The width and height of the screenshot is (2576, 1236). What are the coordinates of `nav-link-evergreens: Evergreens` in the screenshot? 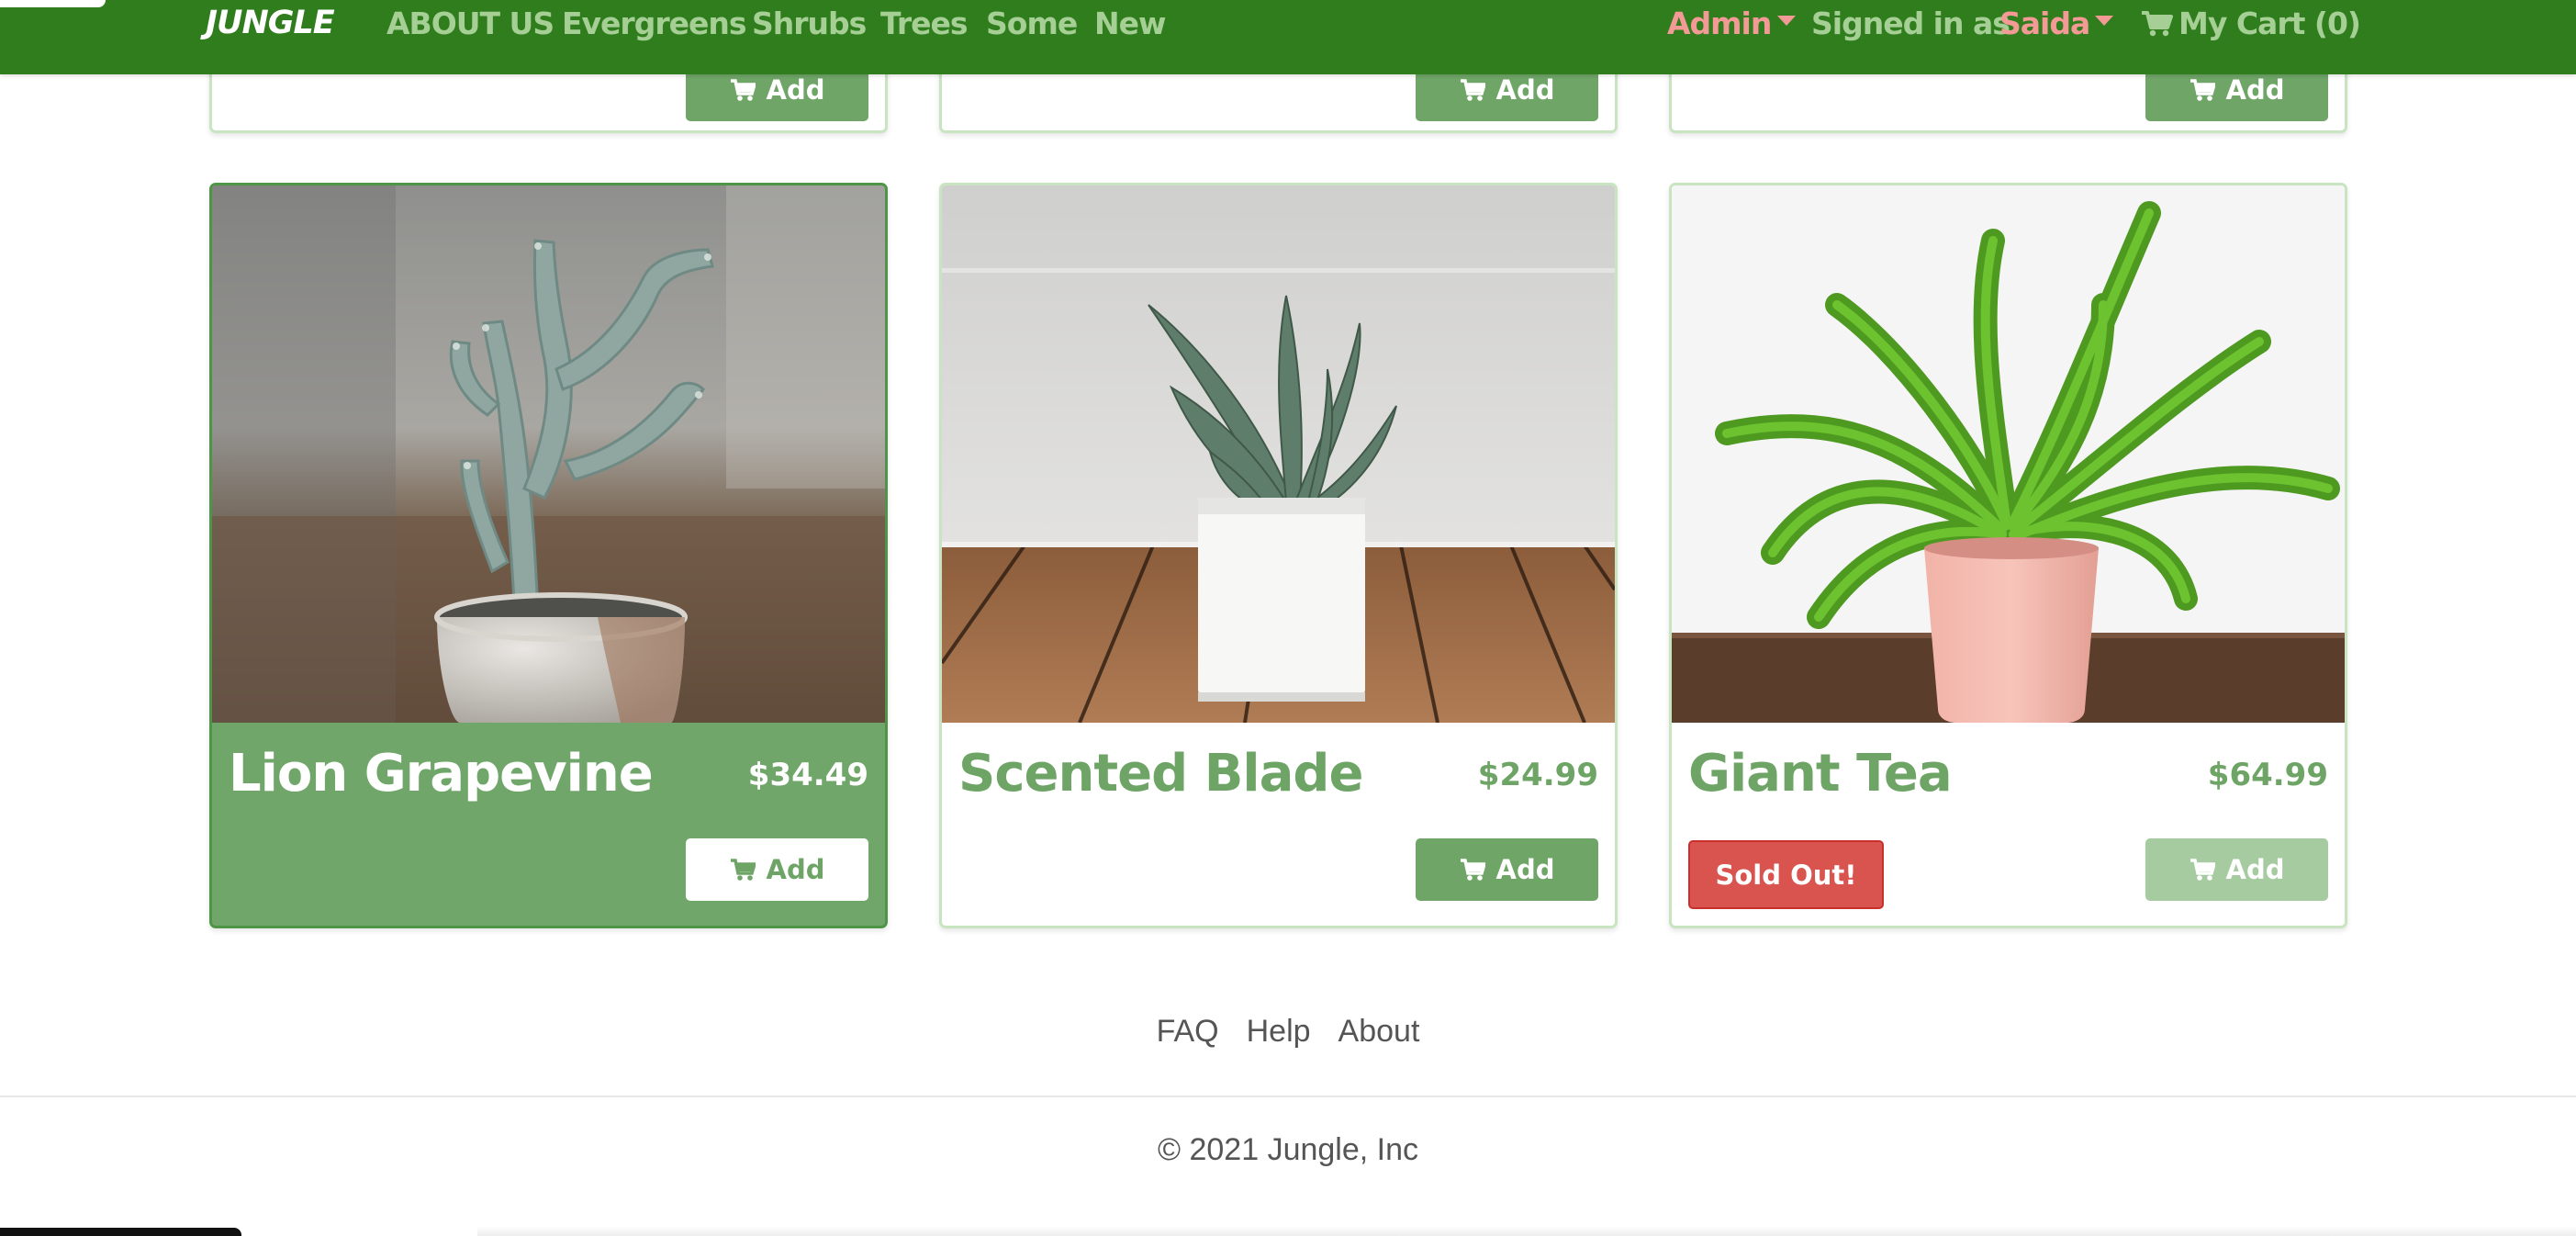 It's located at (654, 24).